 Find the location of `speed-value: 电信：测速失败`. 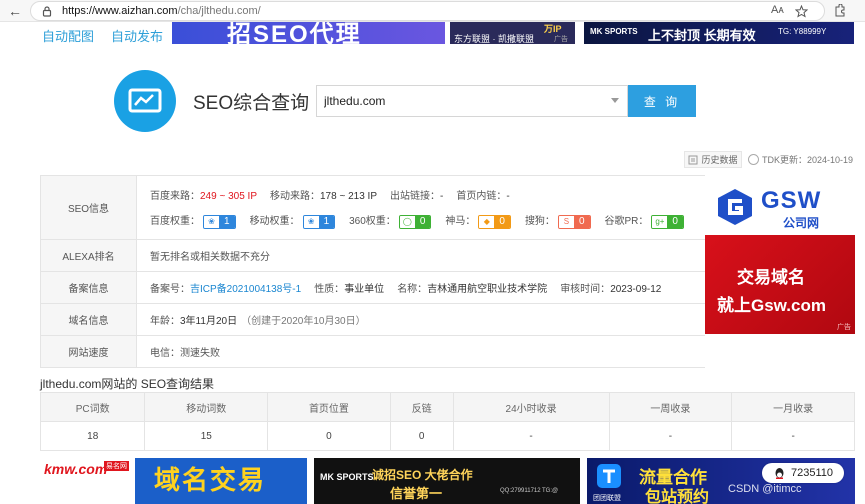

speed-value: 电信：测速失败 is located at coordinates (185, 353).